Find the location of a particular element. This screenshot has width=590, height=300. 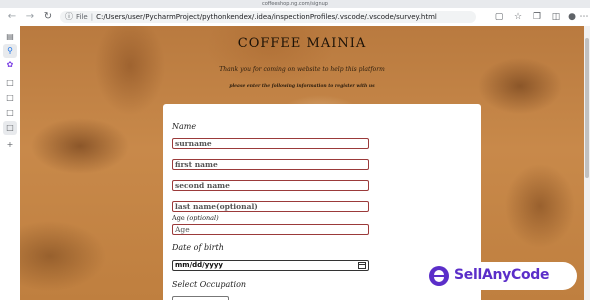

watermark-text: SellAnyCode is located at coordinates (502, 275).